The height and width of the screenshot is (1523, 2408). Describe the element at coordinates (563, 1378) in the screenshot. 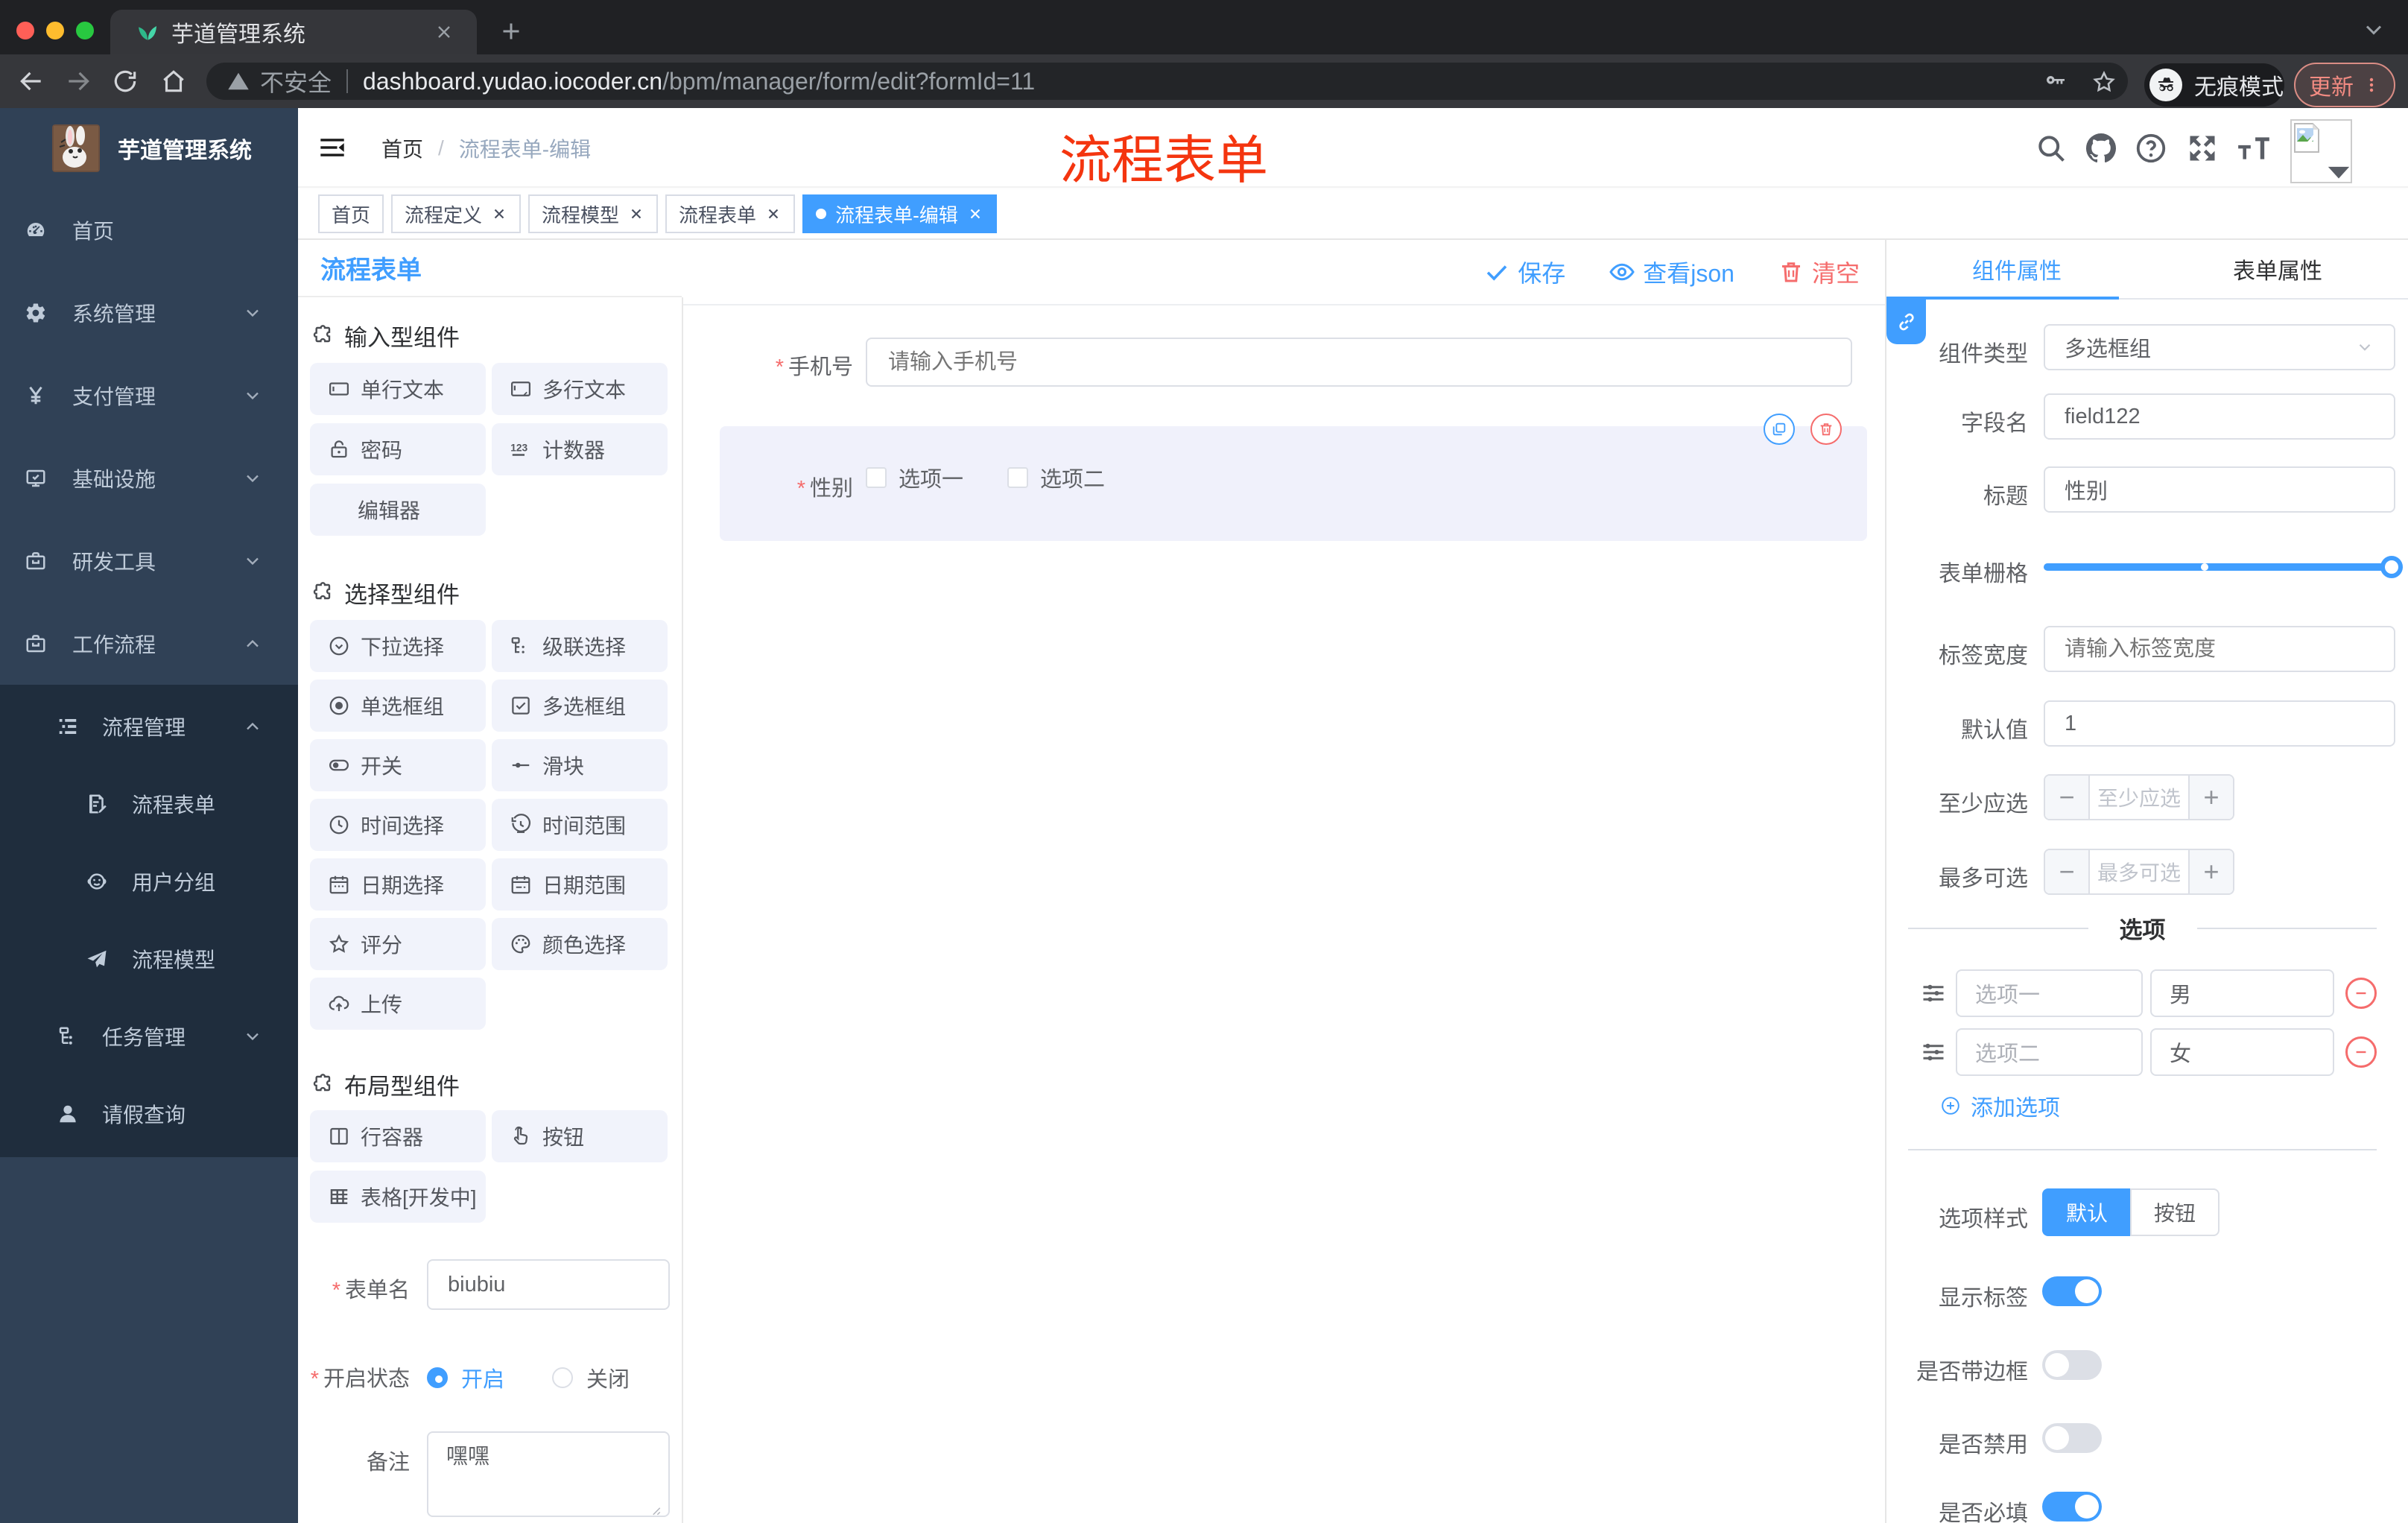

I see `radio-status-off` at that location.